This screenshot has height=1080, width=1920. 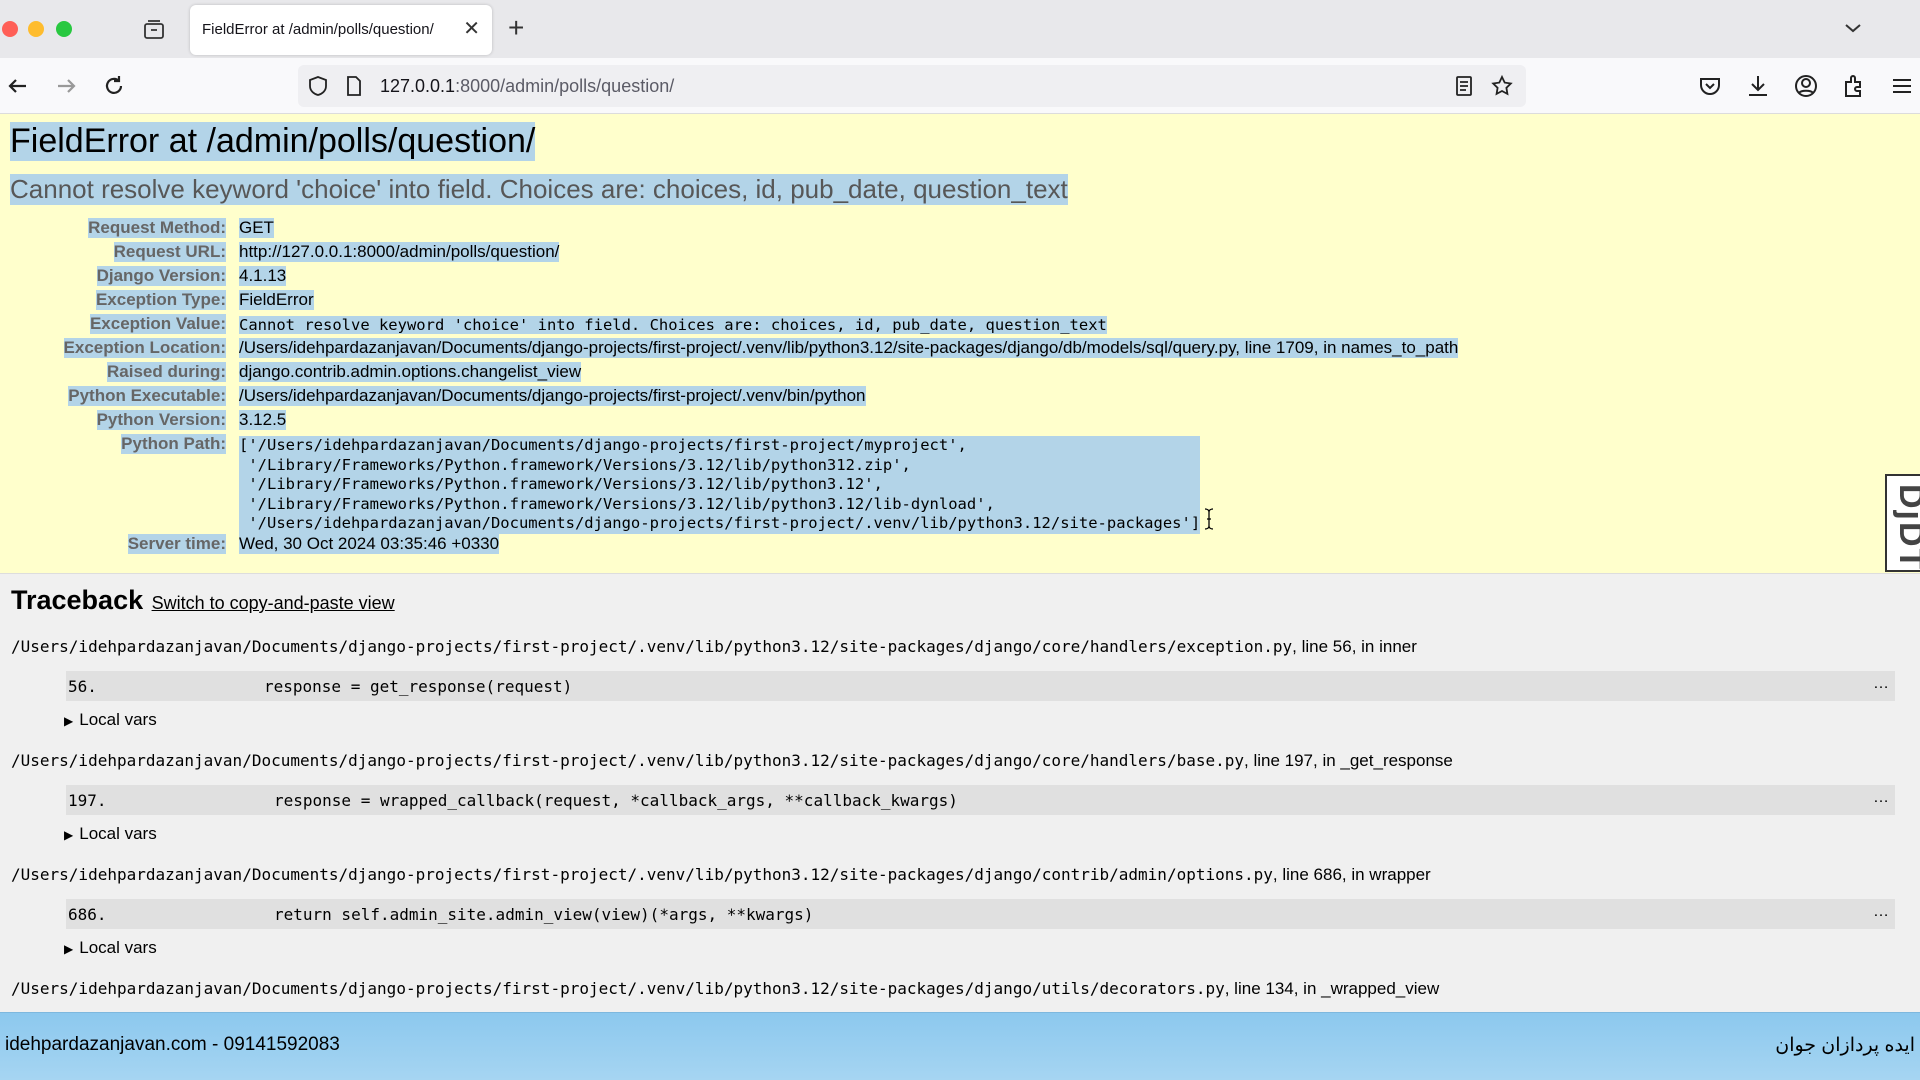 What do you see at coordinates (18, 86) in the screenshot?
I see `back-arrow-icon` at bounding box center [18, 86].